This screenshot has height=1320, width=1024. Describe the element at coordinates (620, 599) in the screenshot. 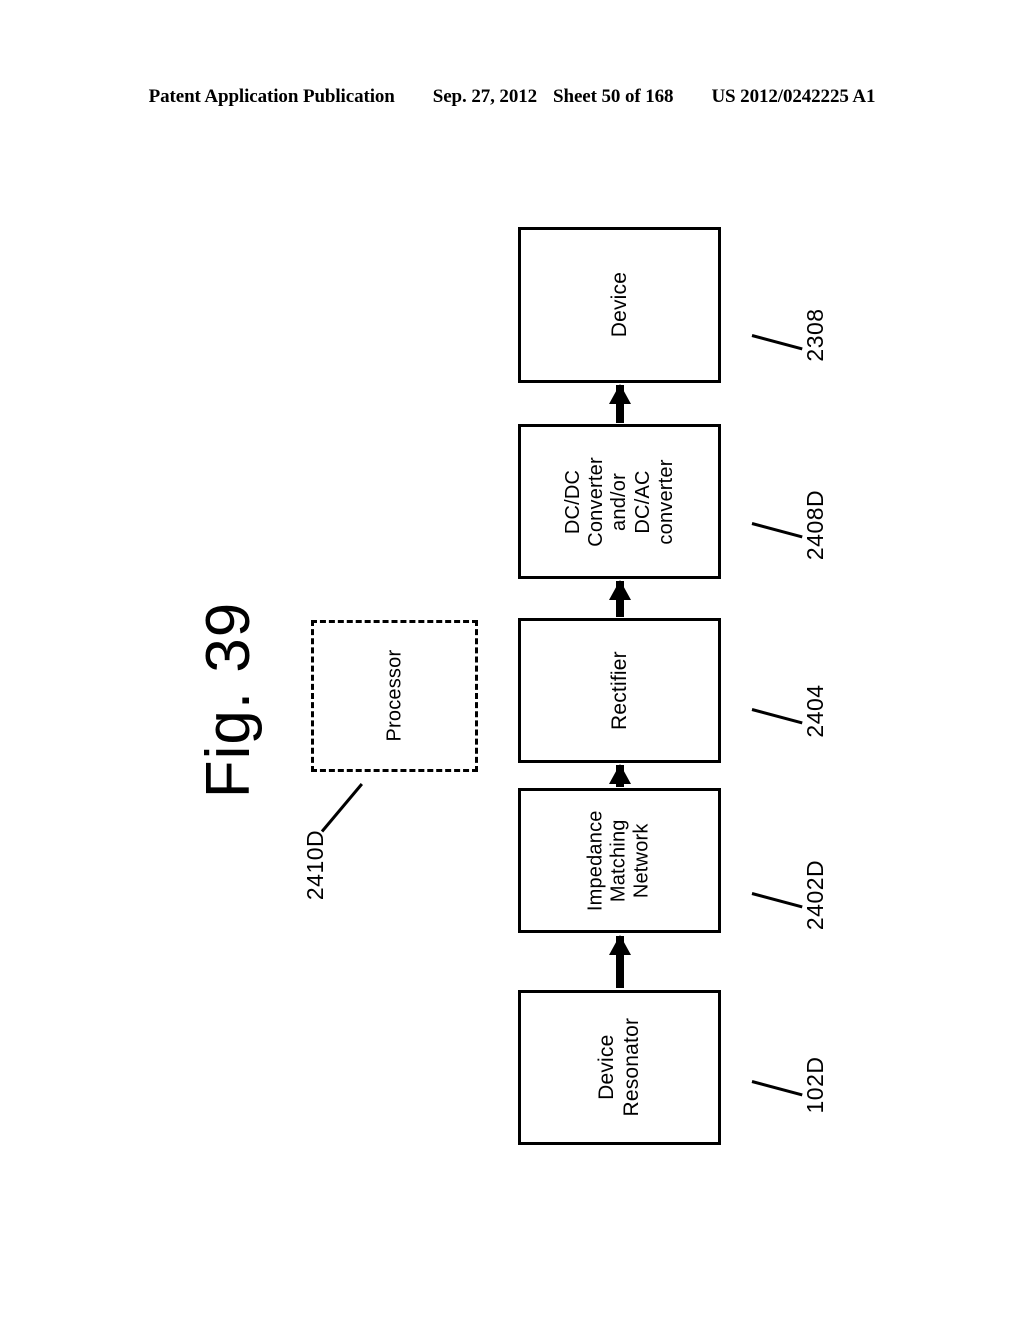

I see `arrow-rectifier-to-converter-icon` at that location.